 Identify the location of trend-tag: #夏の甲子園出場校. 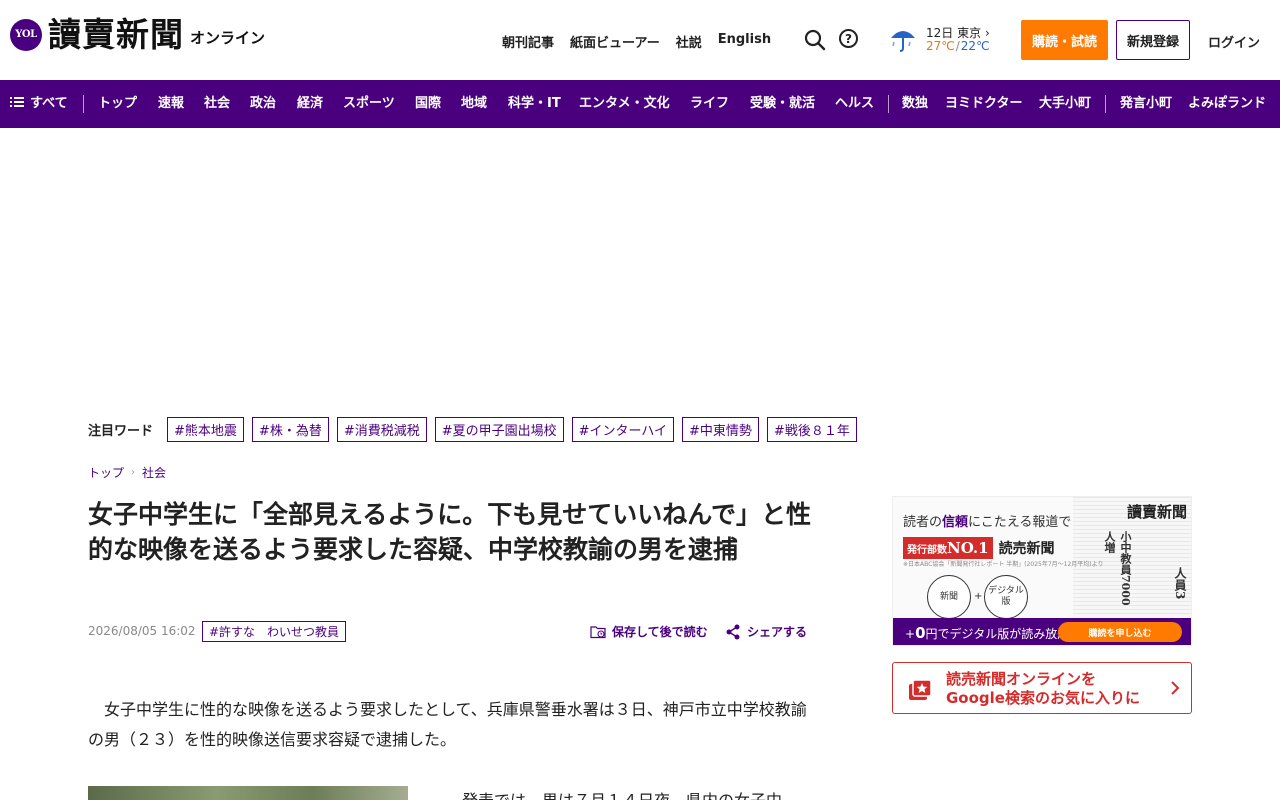
(499, 429).